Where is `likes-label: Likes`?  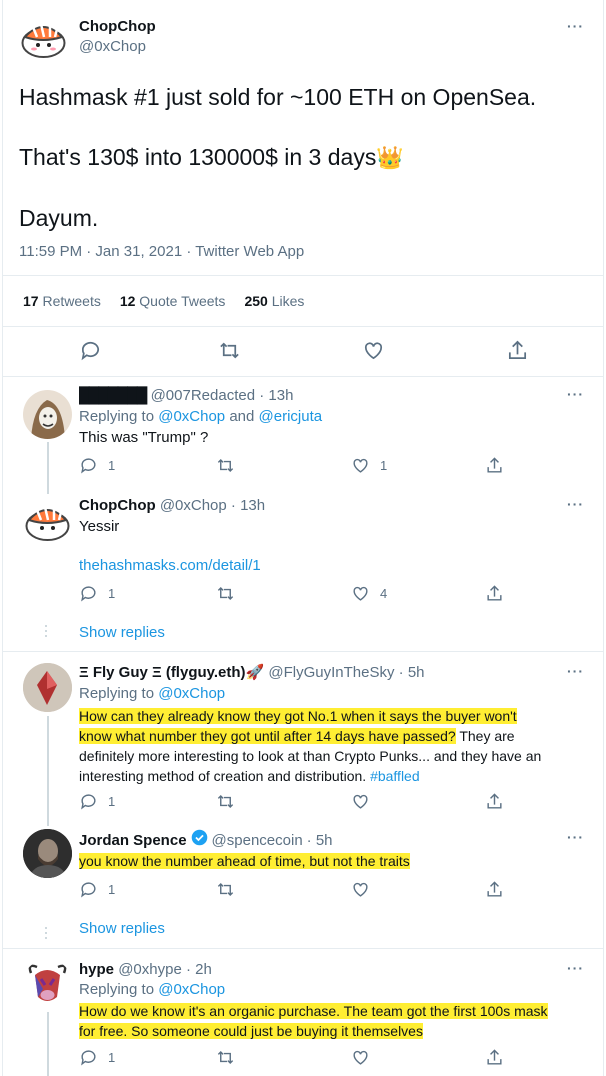
likes-label: Likes is located at coordinates (288, 301).